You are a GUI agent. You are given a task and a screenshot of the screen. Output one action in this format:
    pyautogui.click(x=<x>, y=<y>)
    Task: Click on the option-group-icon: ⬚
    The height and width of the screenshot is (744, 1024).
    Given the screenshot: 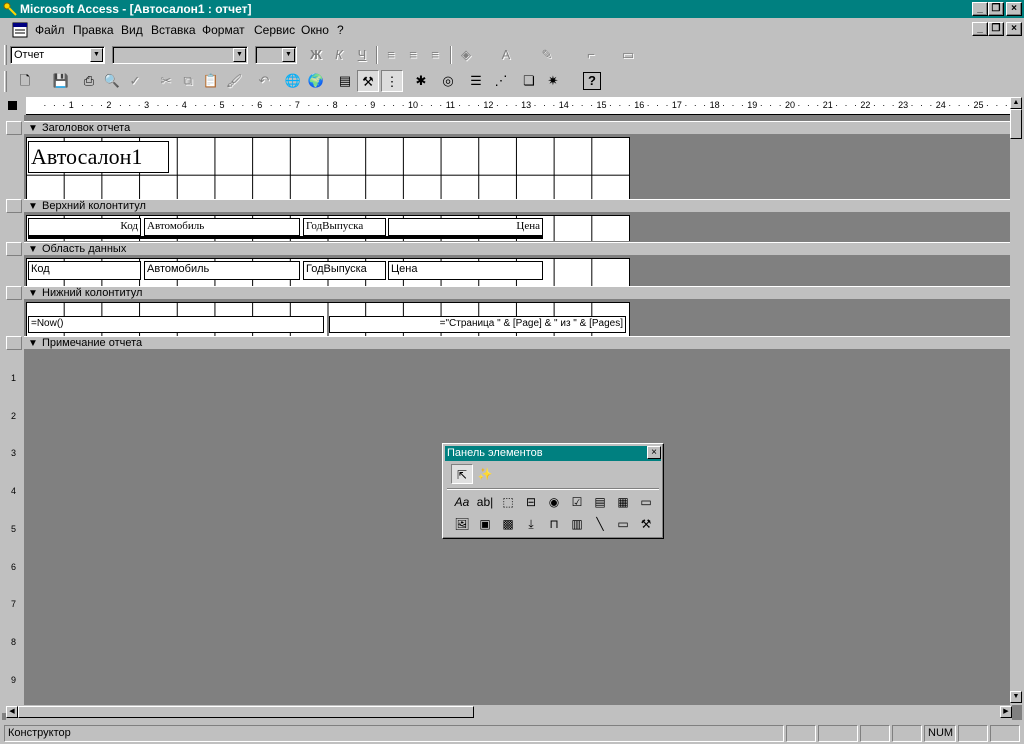 What is the action you would take?
    pyautogui.click(x=508, y=502)
    